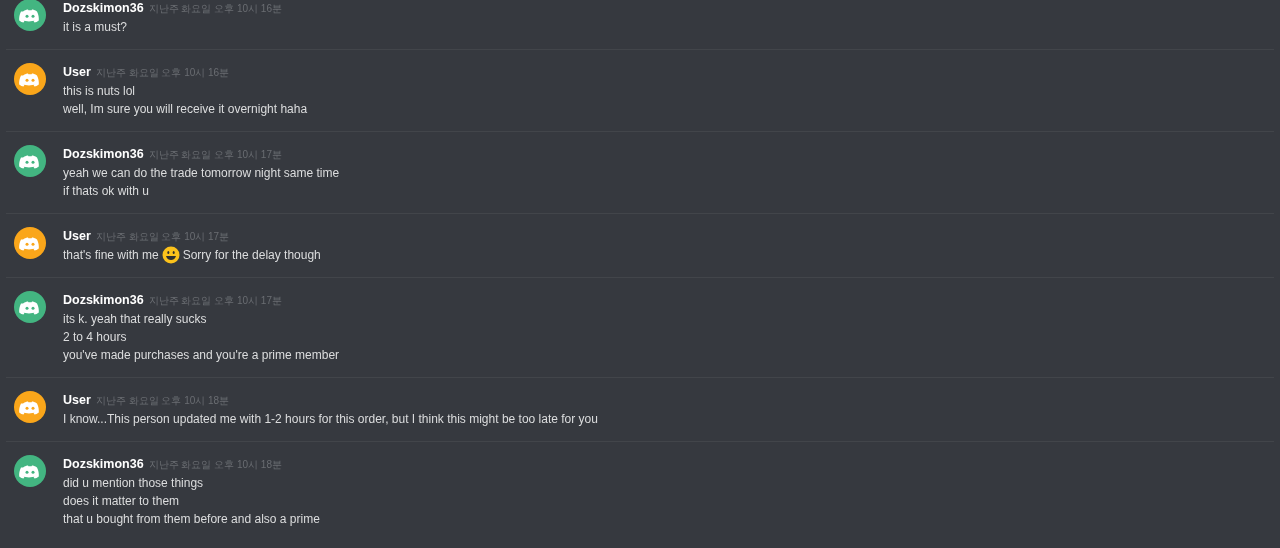 Image resolution: width=1280 pixels, height=548 pixels. I want to click on message-text: I know...This person updated me with 1-2 hours for this order, but I think this might be too late for you, so click(330, 419).